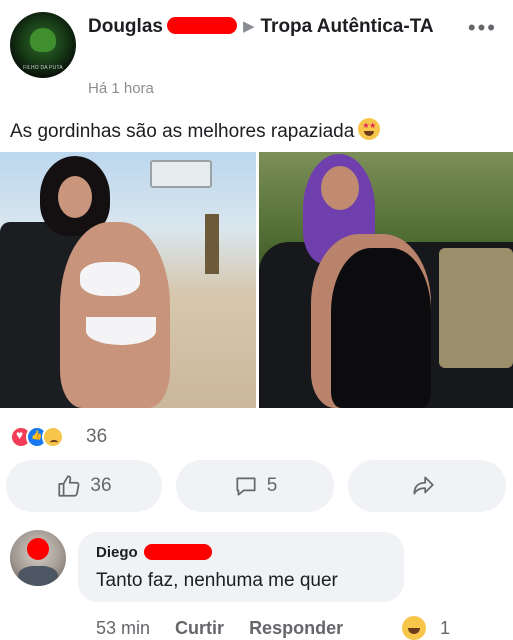  Describe the element at coordinates (38, 576) in the screenshot. I see `shirt-shape` at that location.